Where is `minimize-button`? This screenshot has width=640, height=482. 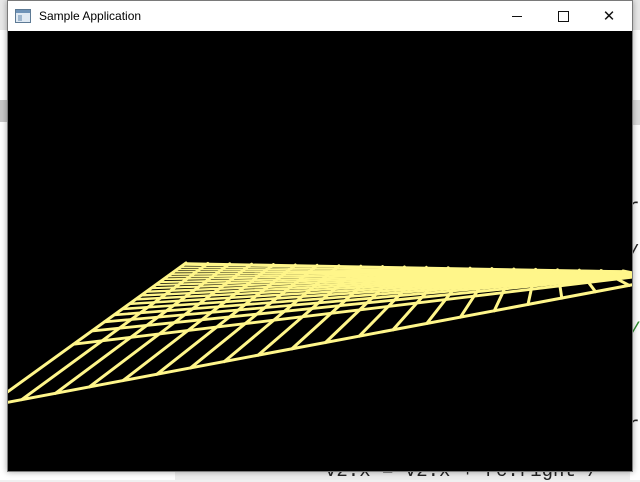
minimize-button is located at coordinates (517, 16).